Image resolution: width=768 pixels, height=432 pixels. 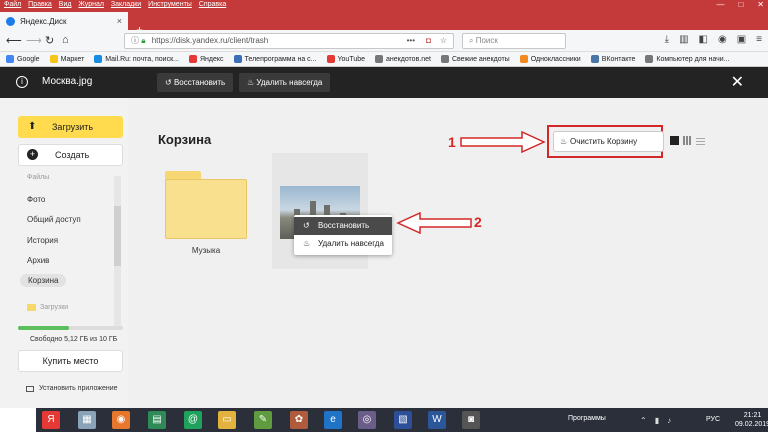 I want to click on bookmark-anekdotov: анекдотов.net, so click(x=403, y=59).